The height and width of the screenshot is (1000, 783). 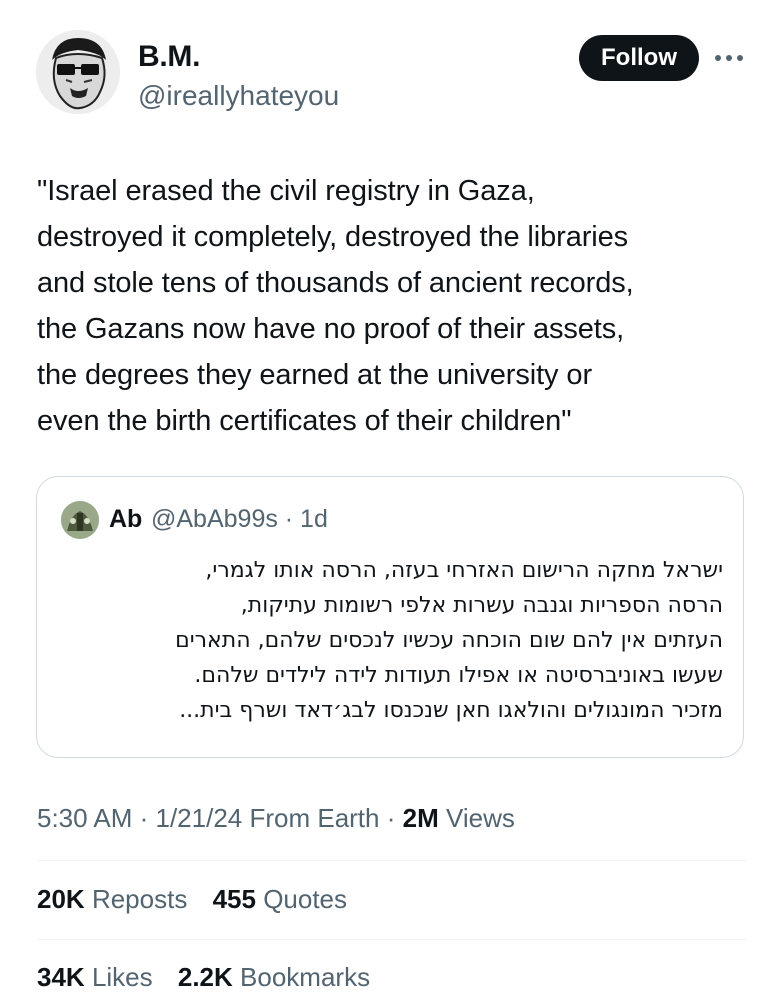 I want to click on quoted-author-avatar, so click(x=80, y=520).